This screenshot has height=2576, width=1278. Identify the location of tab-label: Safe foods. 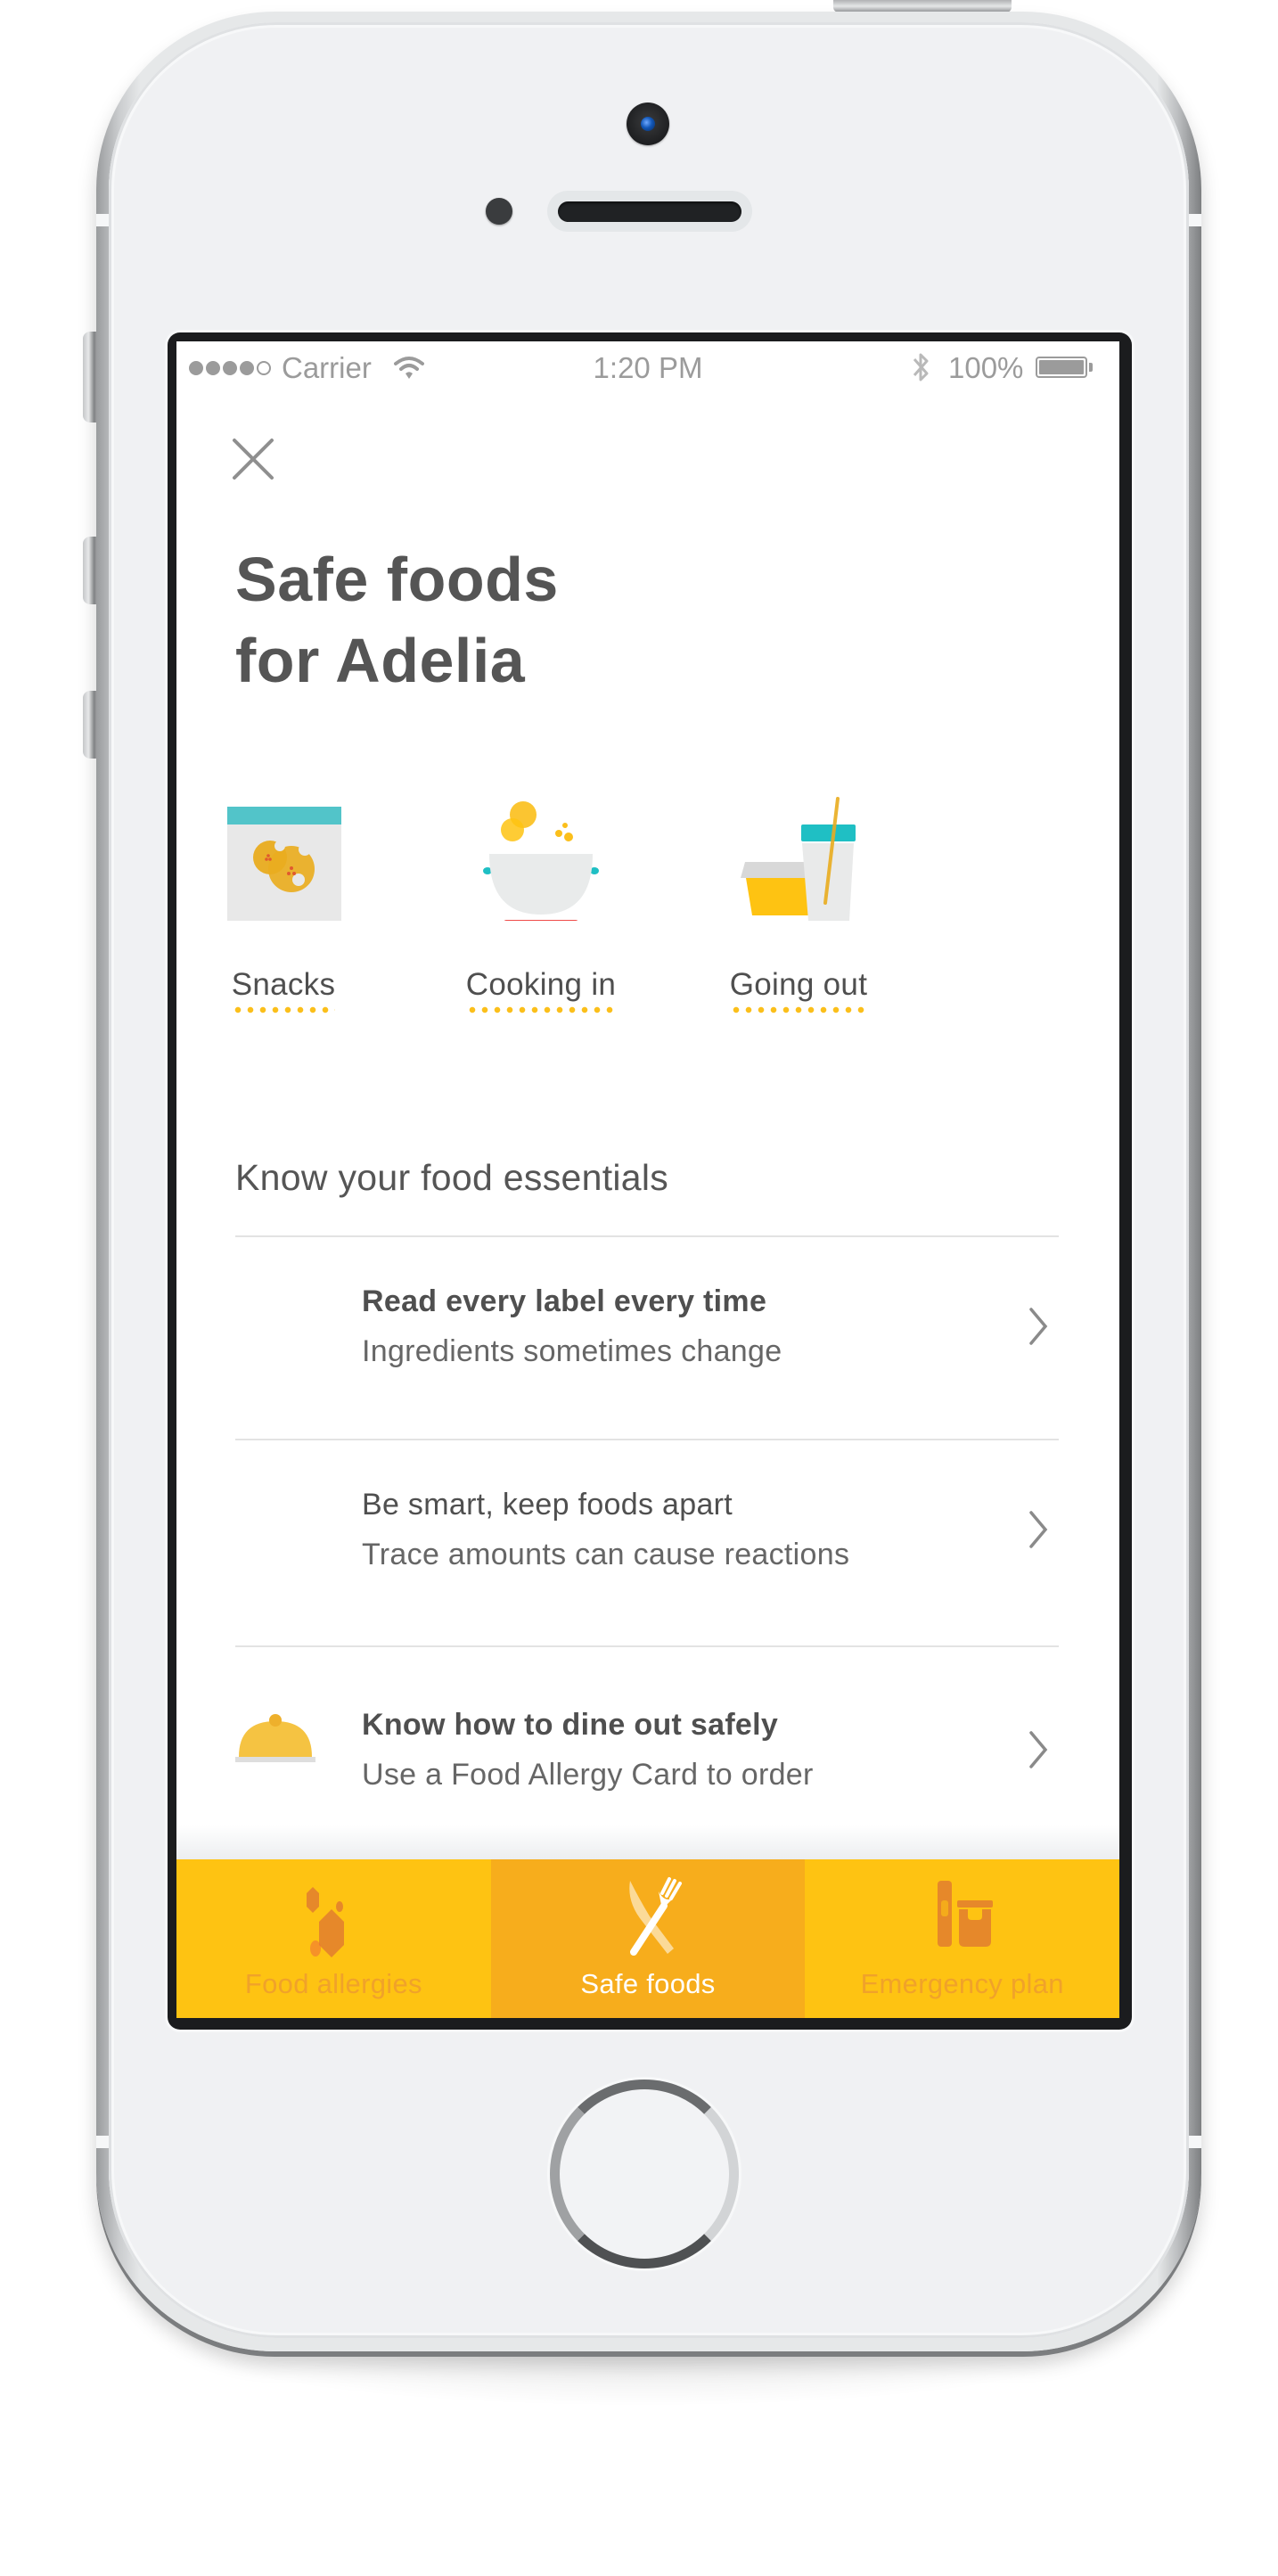
(648, 1983).